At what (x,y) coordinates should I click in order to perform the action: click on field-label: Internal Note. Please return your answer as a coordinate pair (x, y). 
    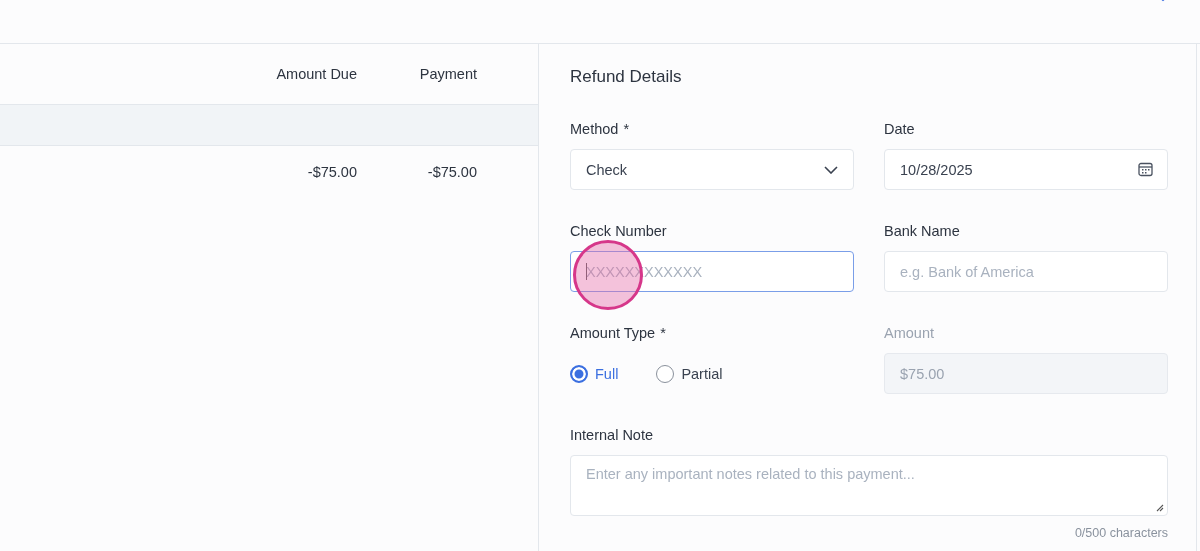
    Looking at the image, I should click on (612, 435).